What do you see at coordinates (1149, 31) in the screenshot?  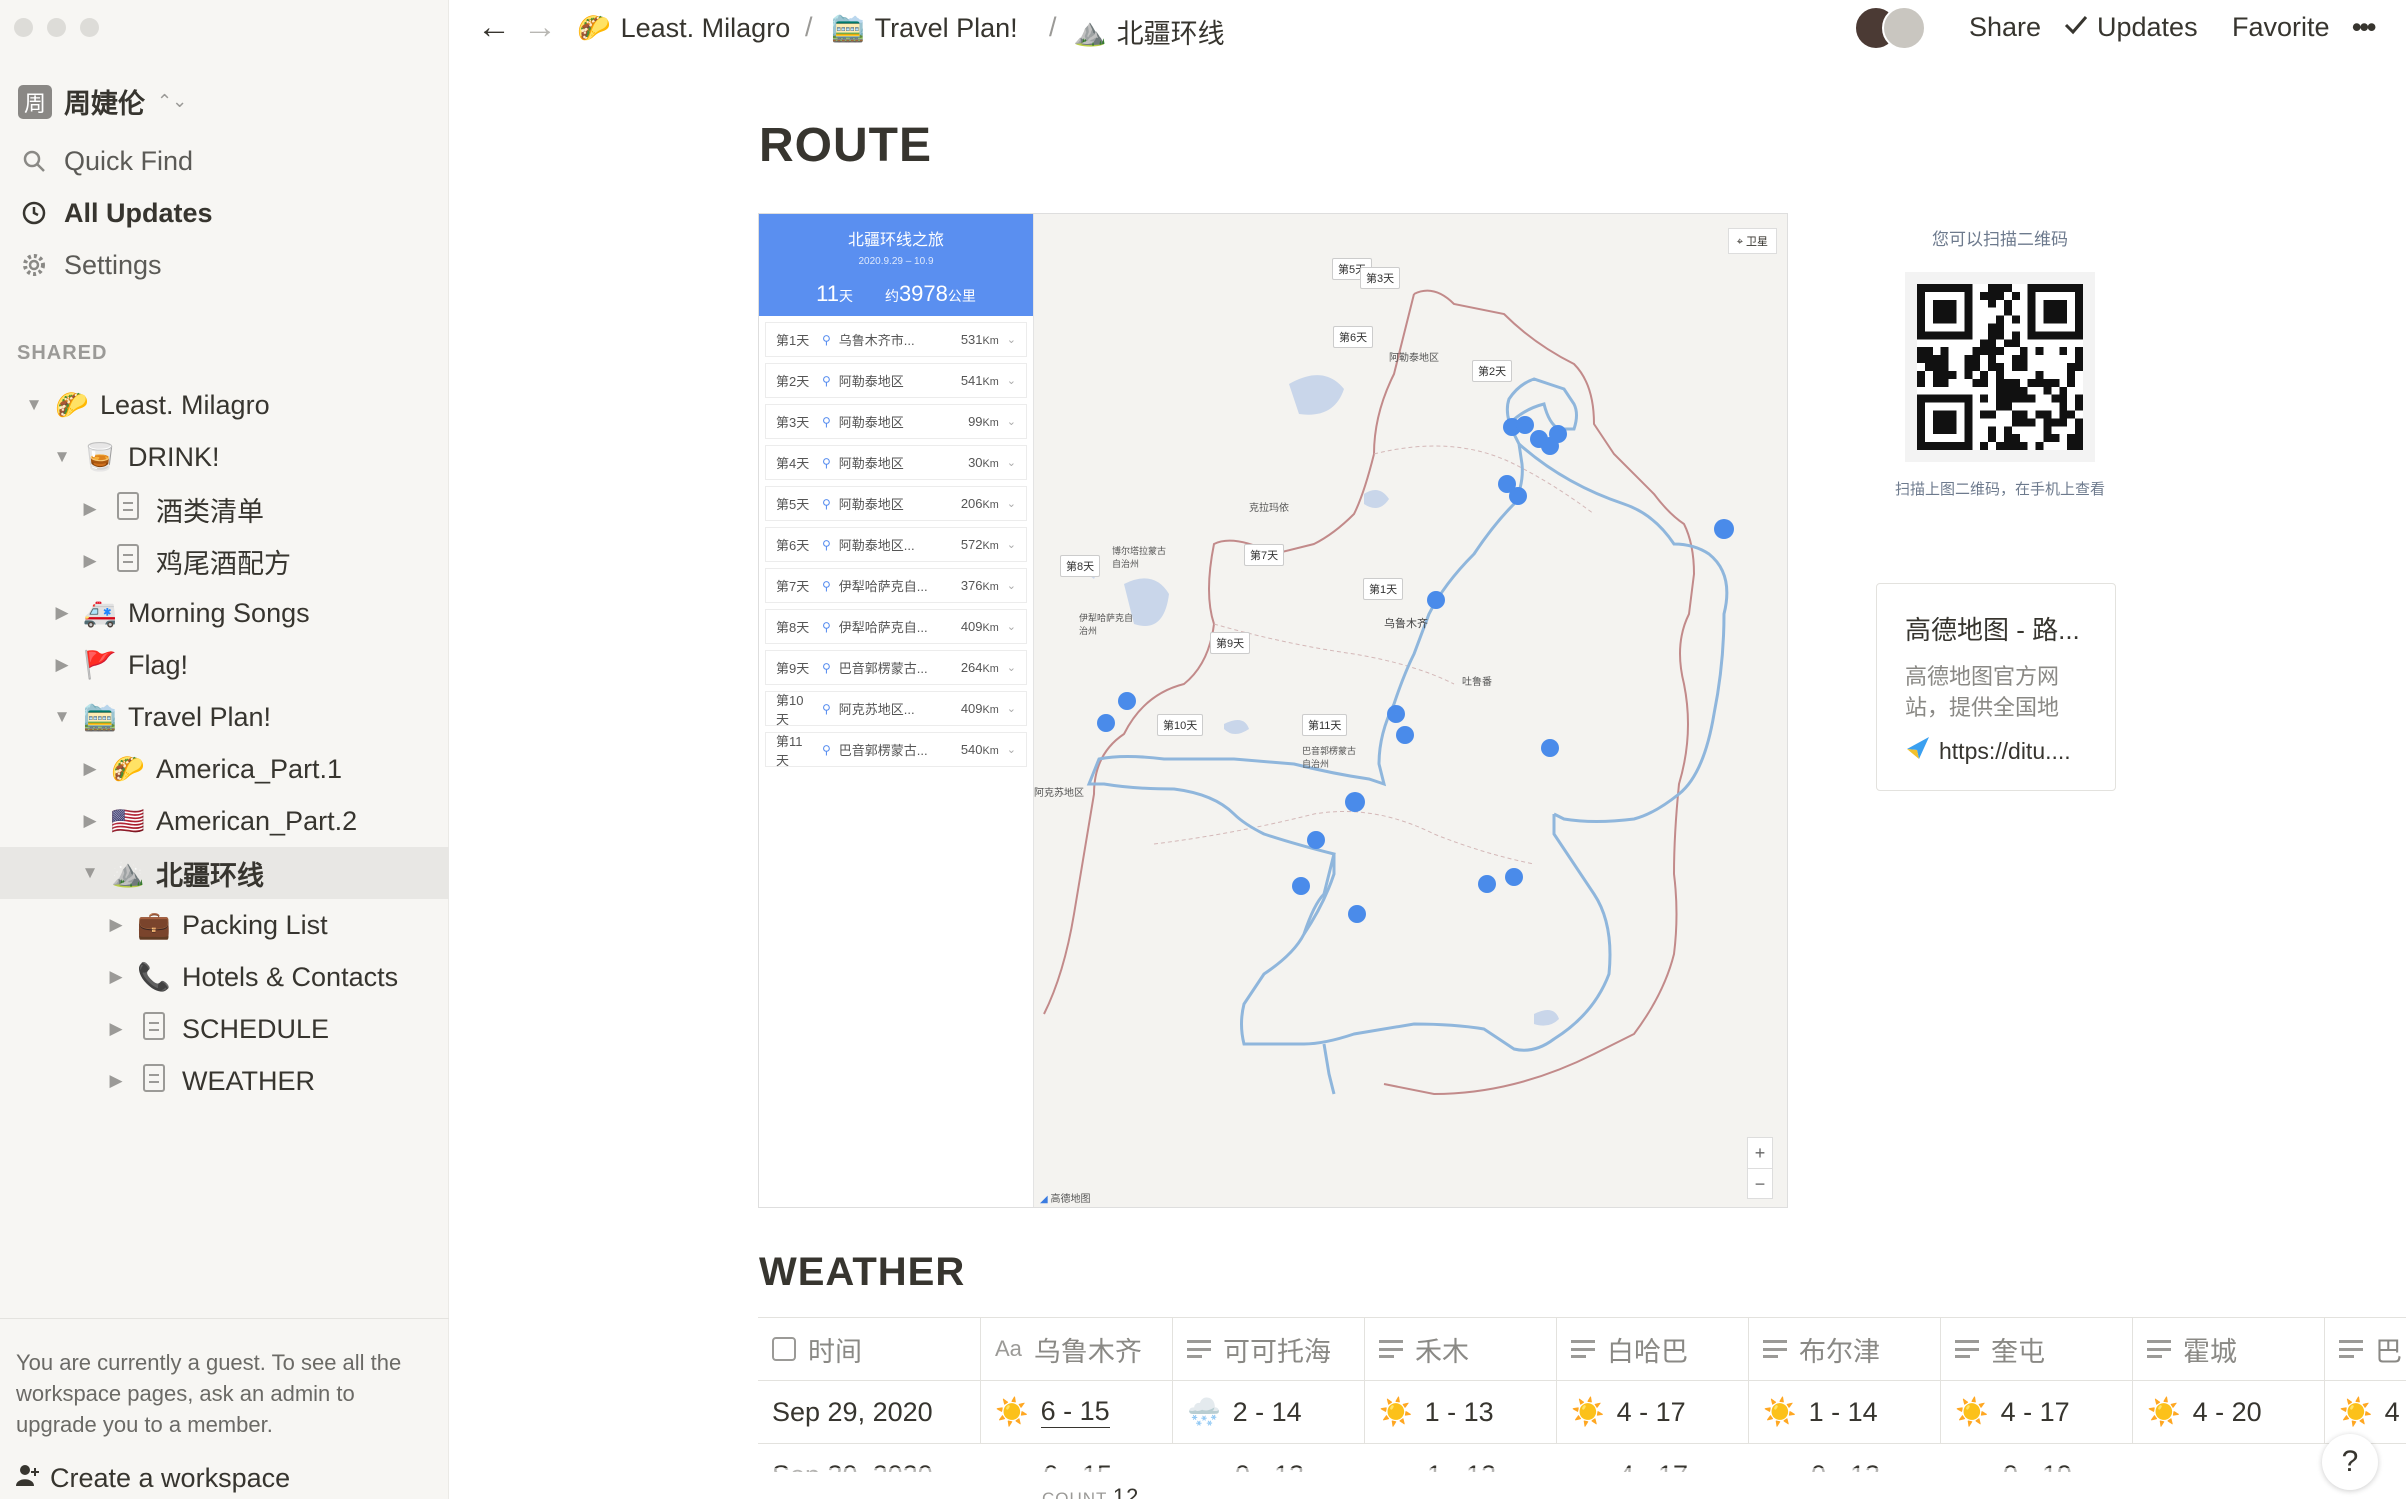 I see `breadcrumb-beijiang-loop: ⛰️ 北疆环线` at bounding box center [1149, 31].